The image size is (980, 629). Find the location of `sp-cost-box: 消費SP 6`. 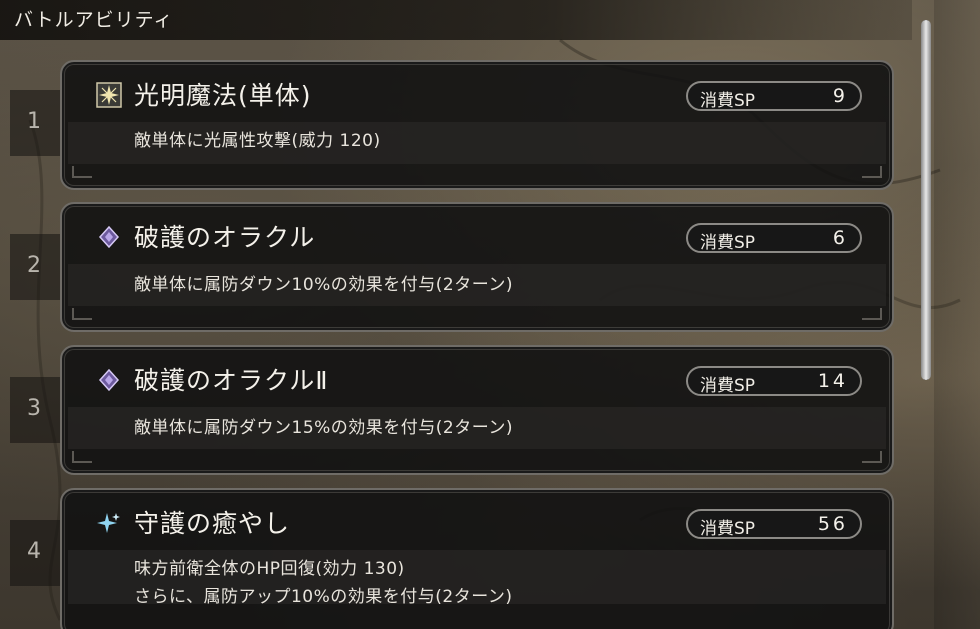

sp-cost-box: 消費SP 6 is located at coordinates (774, 238).